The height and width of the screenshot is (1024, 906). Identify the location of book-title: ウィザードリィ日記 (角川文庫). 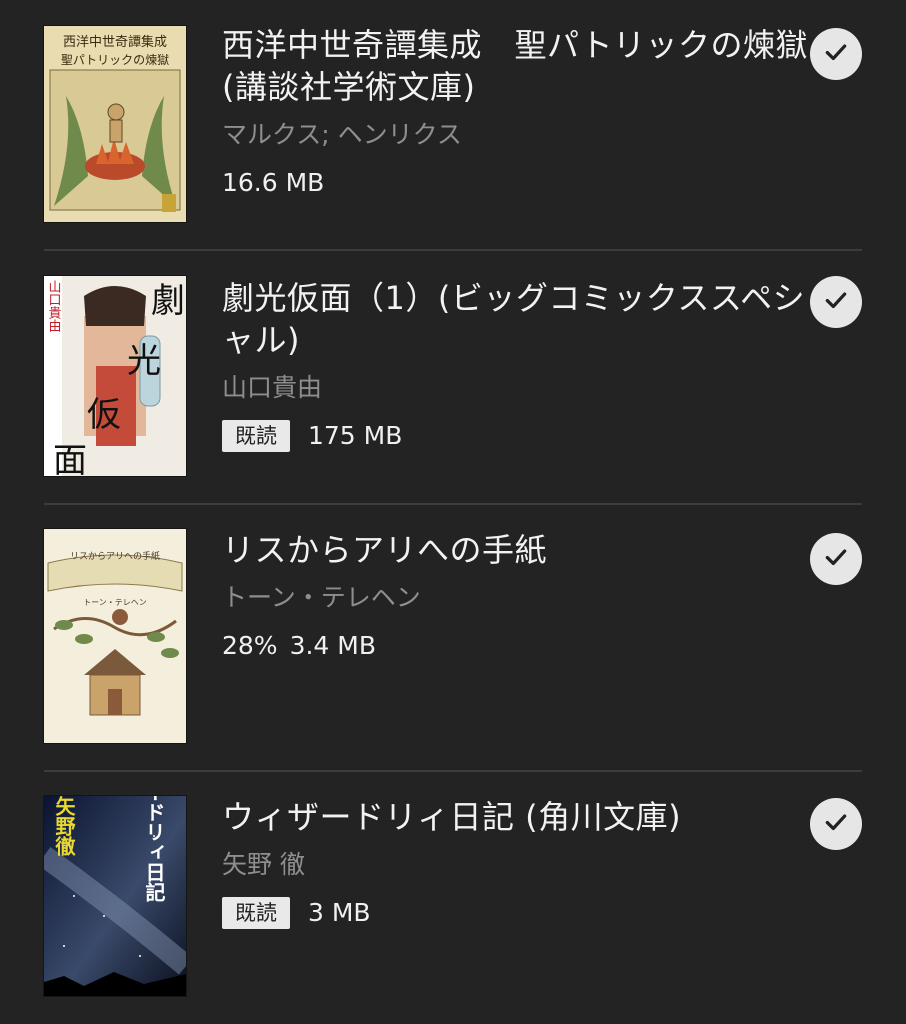
(452, 817).